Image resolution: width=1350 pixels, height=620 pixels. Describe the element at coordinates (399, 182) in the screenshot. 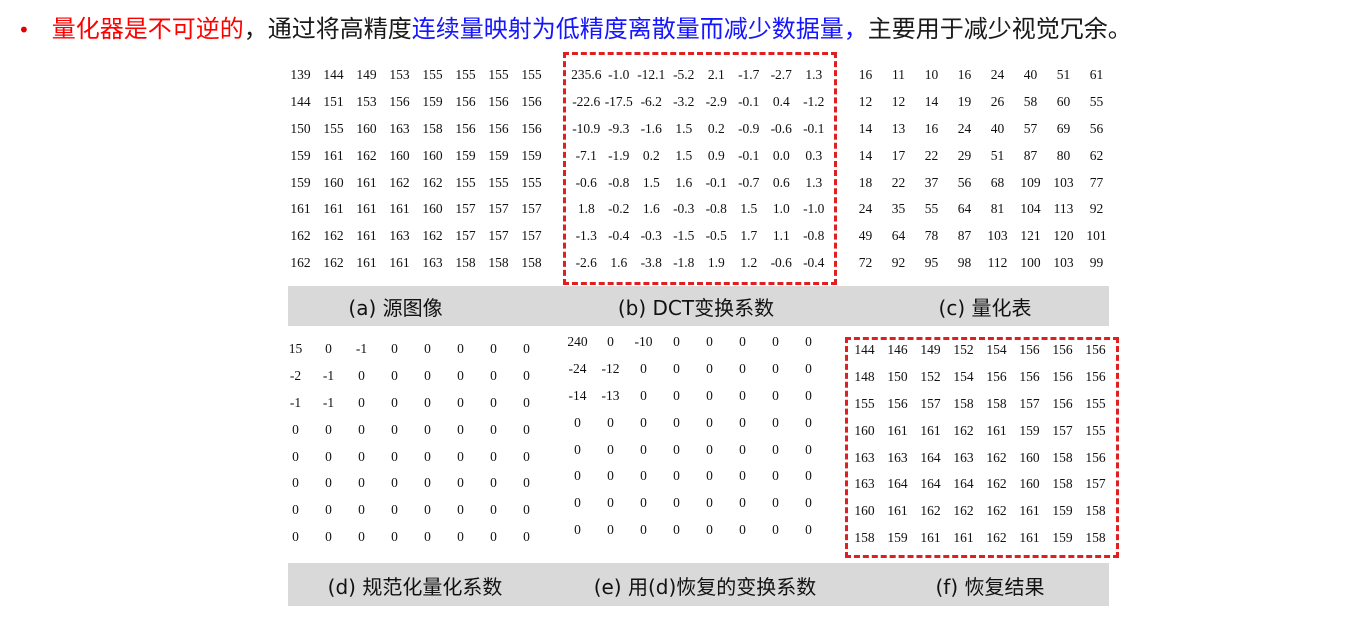

I see `matrix-cell: 162` at that location.